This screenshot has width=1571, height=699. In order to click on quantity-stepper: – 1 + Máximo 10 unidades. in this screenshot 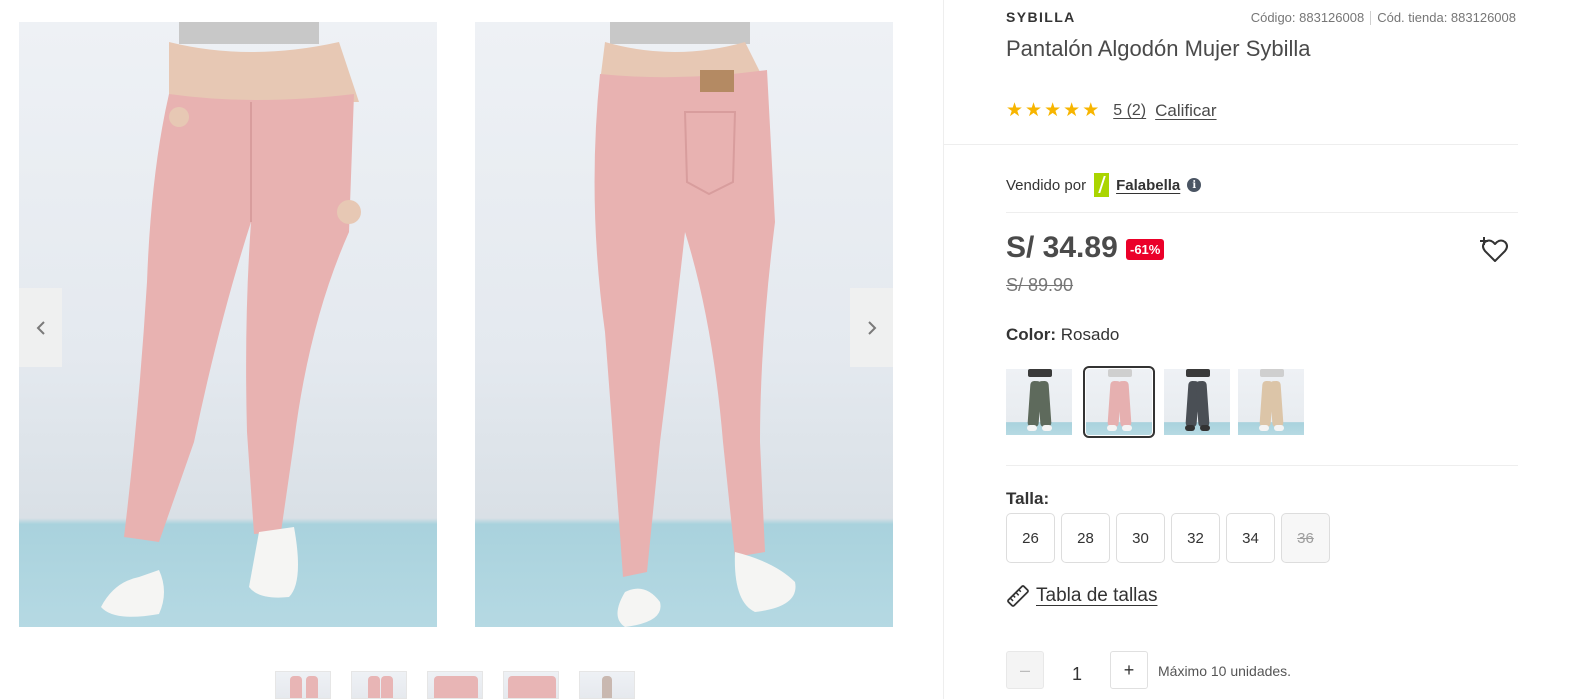, I will do `click(1148, 670)`.